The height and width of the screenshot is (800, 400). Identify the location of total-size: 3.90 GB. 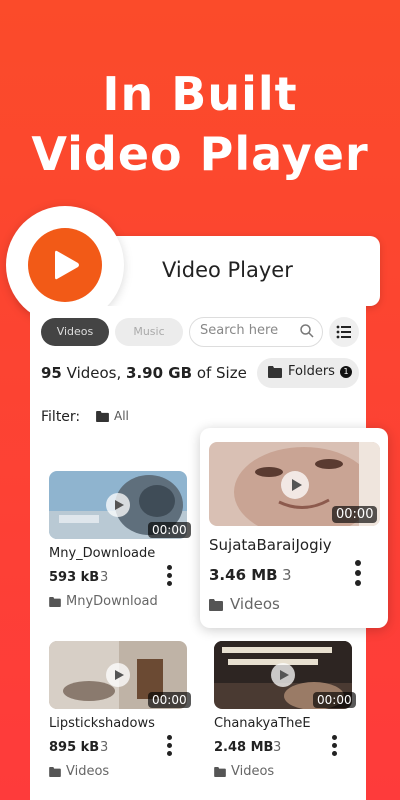
(159, 373).